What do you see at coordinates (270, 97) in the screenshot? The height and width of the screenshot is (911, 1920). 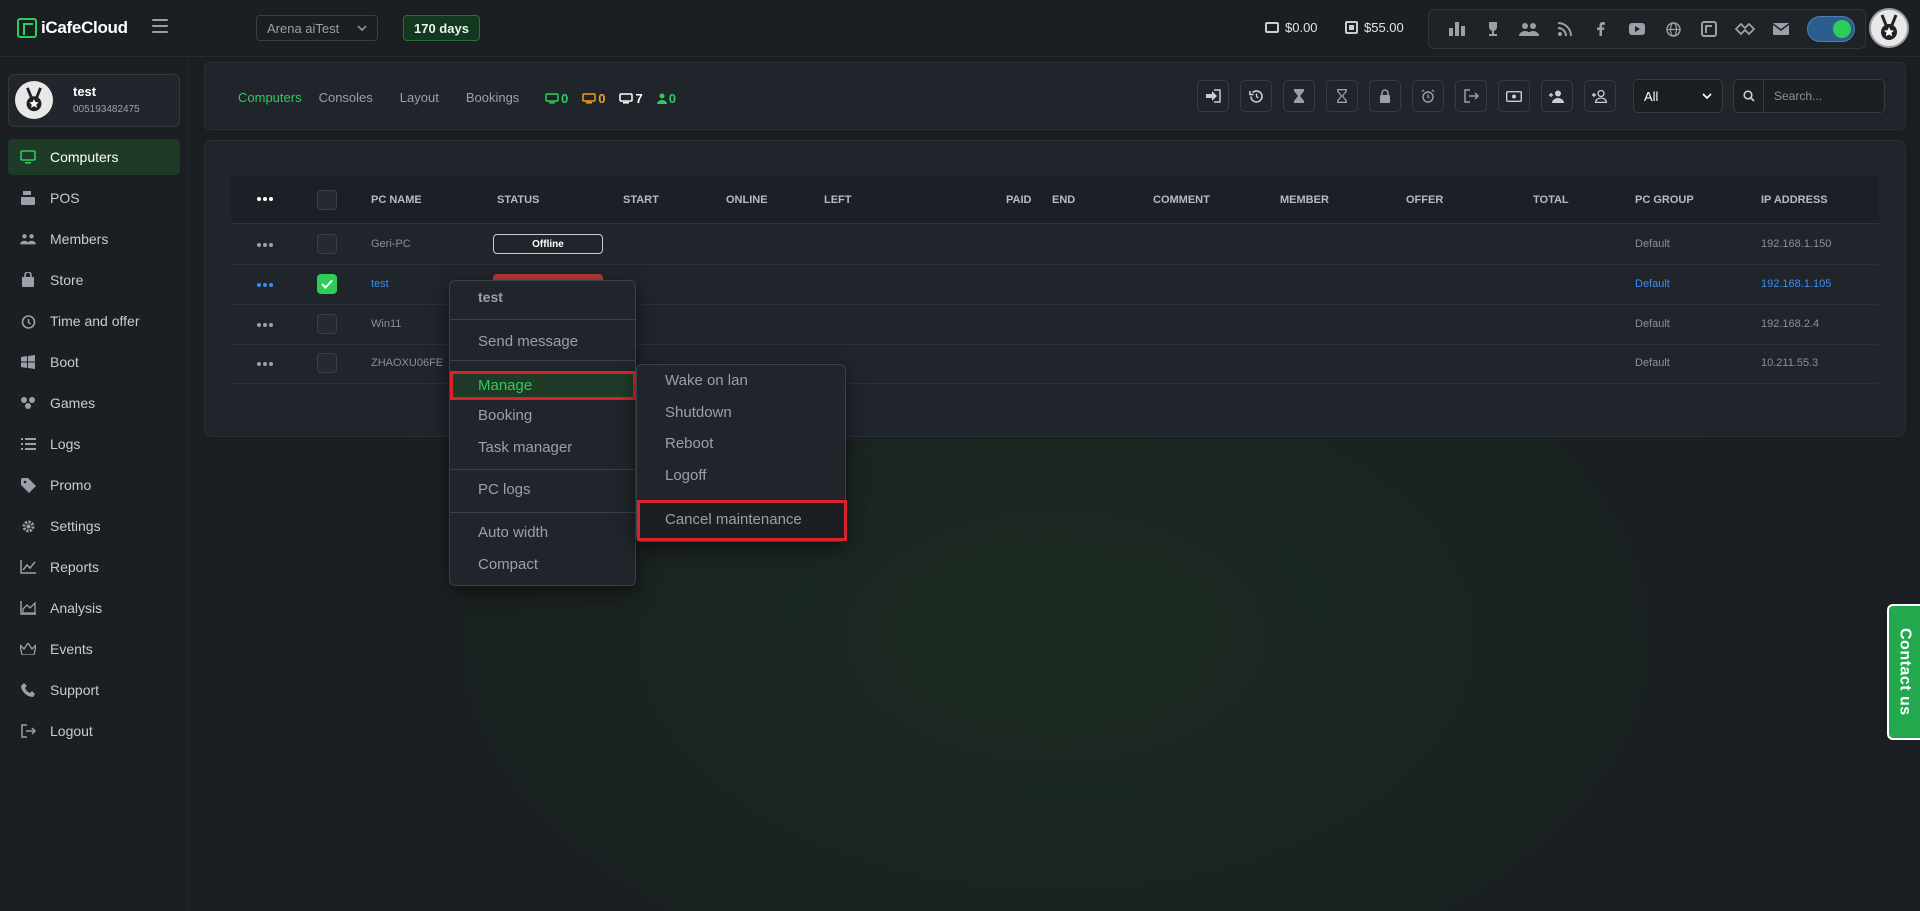 I see `tab-computers: Computers` at bounding box center [270, 97].